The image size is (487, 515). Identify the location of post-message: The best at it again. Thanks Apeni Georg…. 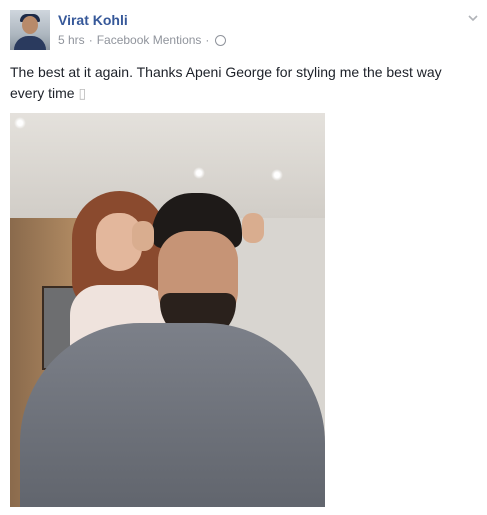
(240, 83).